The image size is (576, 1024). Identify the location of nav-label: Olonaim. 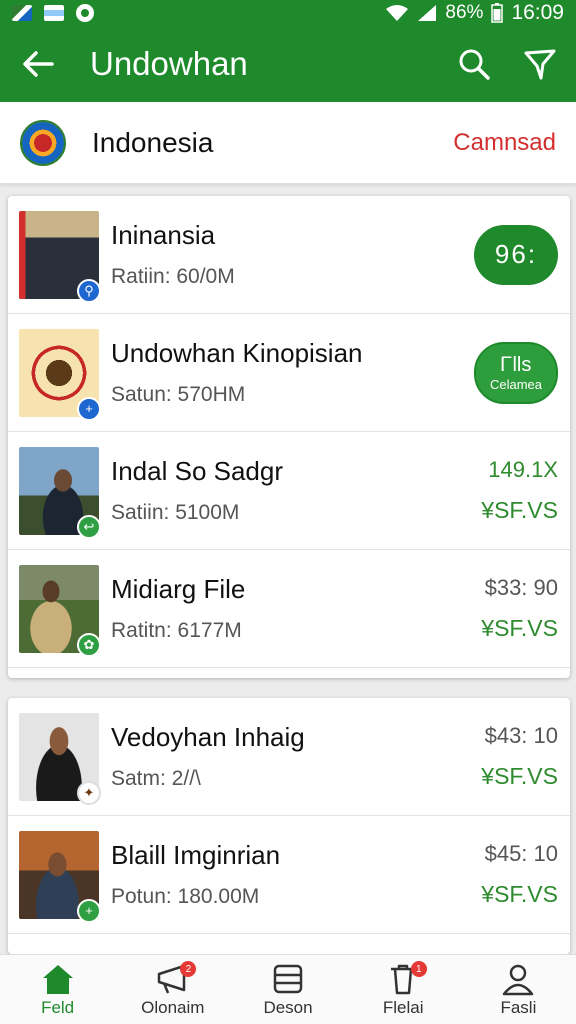
(173, 1007).